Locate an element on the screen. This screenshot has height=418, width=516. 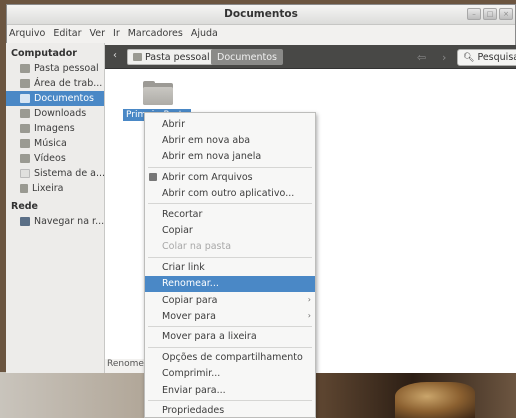
menu-item-open-new-window: Abrir em nova janela is located at coordinates (230, 157).